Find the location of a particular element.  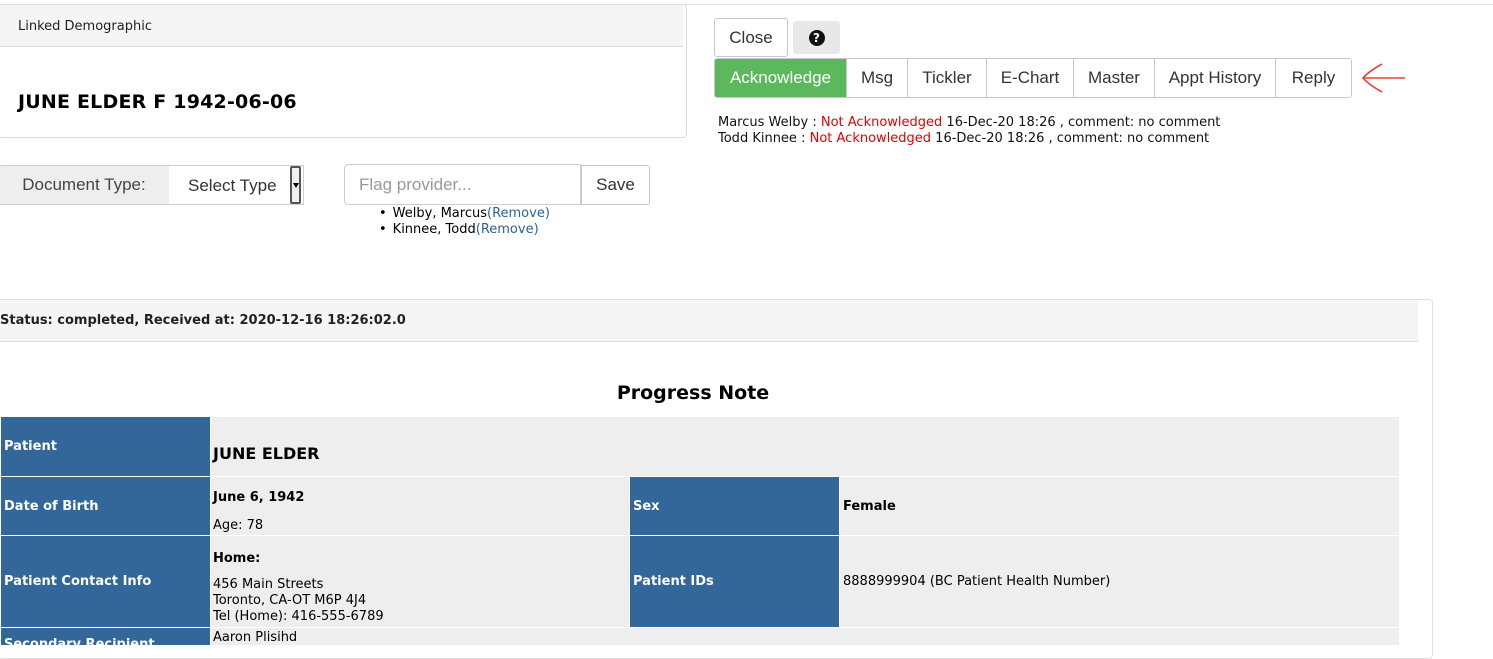

acknowledge-button: Acknowledge is located at coordinates (780, 78).